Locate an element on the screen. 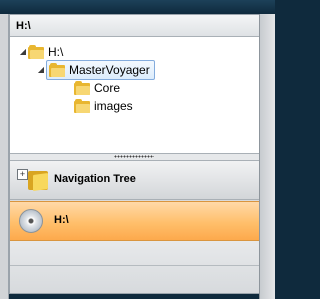  tree-item-drive: ◢ H:\ is located at coordinates (40, 52).